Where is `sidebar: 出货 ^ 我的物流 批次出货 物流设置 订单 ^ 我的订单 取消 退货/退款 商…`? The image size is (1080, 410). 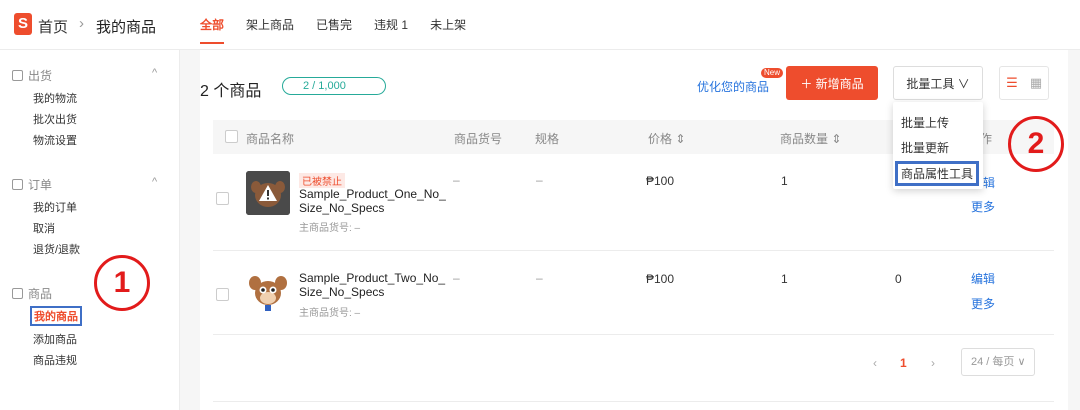 sidebar: 出货 ^ 我的物流 批次出货 物流设置 订单 ^ 我的订单 取消 退货/退款 商… is located at coordinates (90, 230).